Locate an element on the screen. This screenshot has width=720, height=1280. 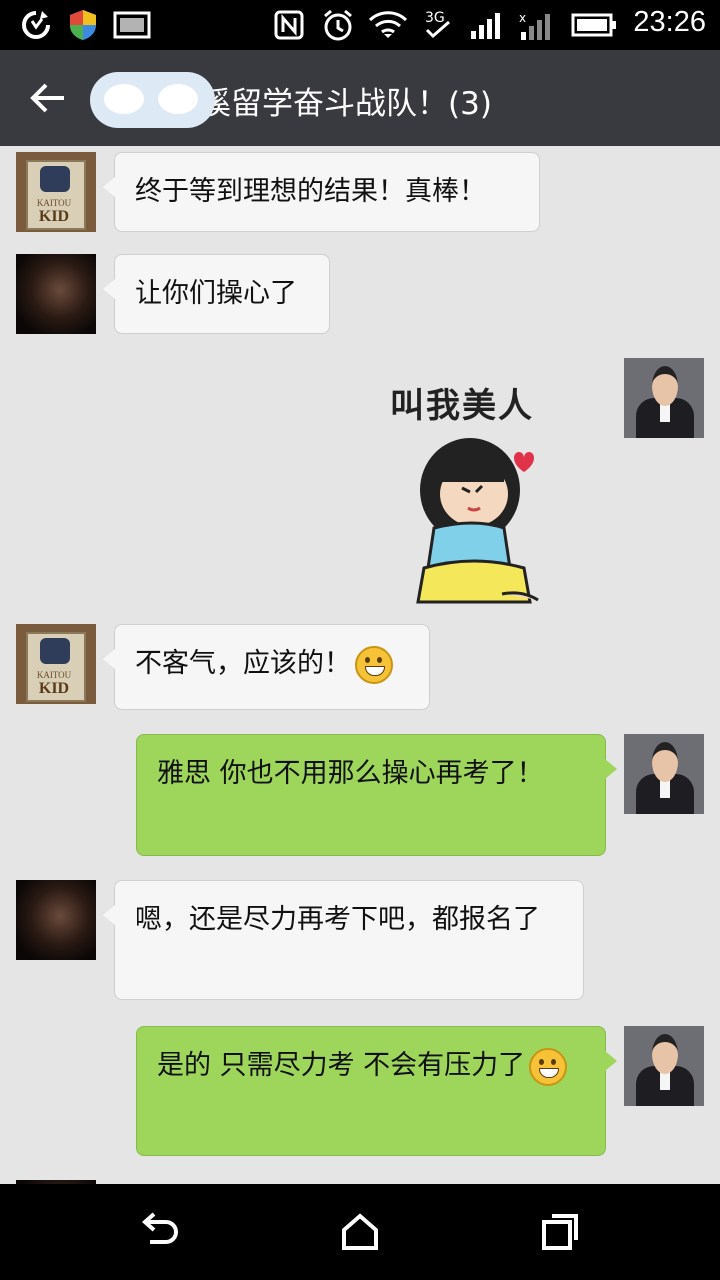
redaction-cloud is located at coordinates (152, 100).